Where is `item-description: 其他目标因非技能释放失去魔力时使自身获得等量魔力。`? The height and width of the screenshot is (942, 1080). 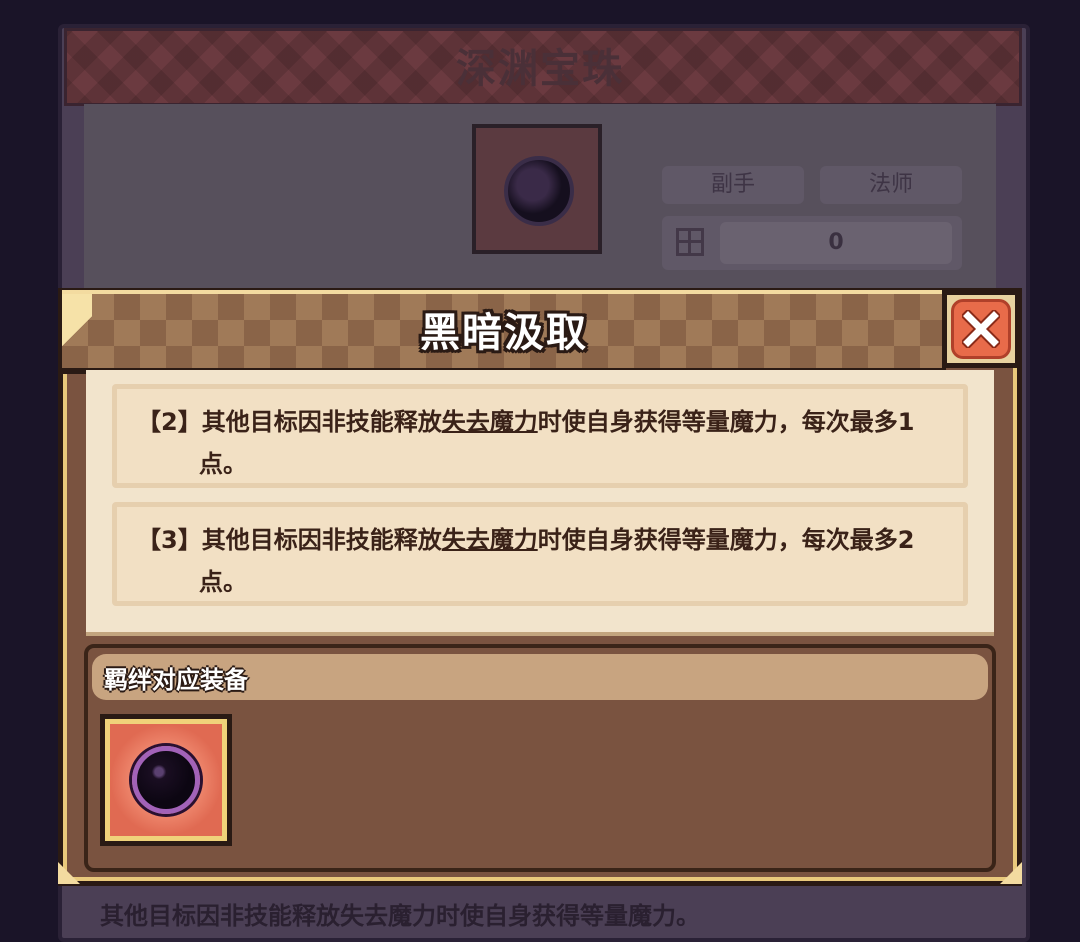
item-description: 其他目标因非技能释放失去魔力时使自身获得等量魔力。 is located at coordinates (400, 916).